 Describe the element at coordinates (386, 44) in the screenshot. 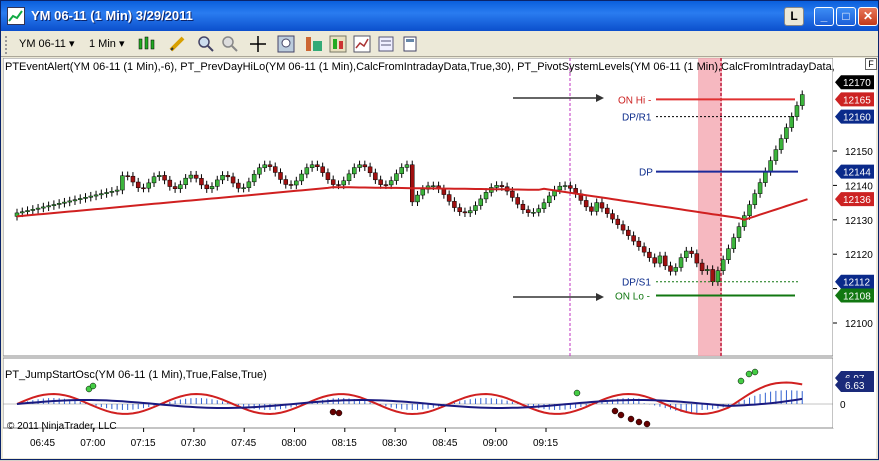

I see `templates-icon` at that location.